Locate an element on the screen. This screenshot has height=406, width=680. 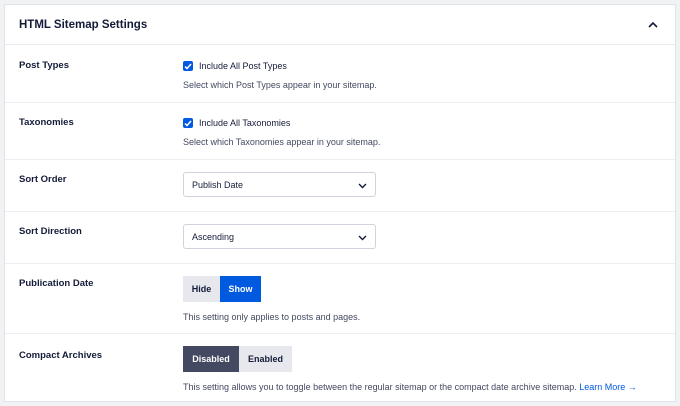
sort-order-row: Sort Order Publish Date is located at coordinates (340, 186).